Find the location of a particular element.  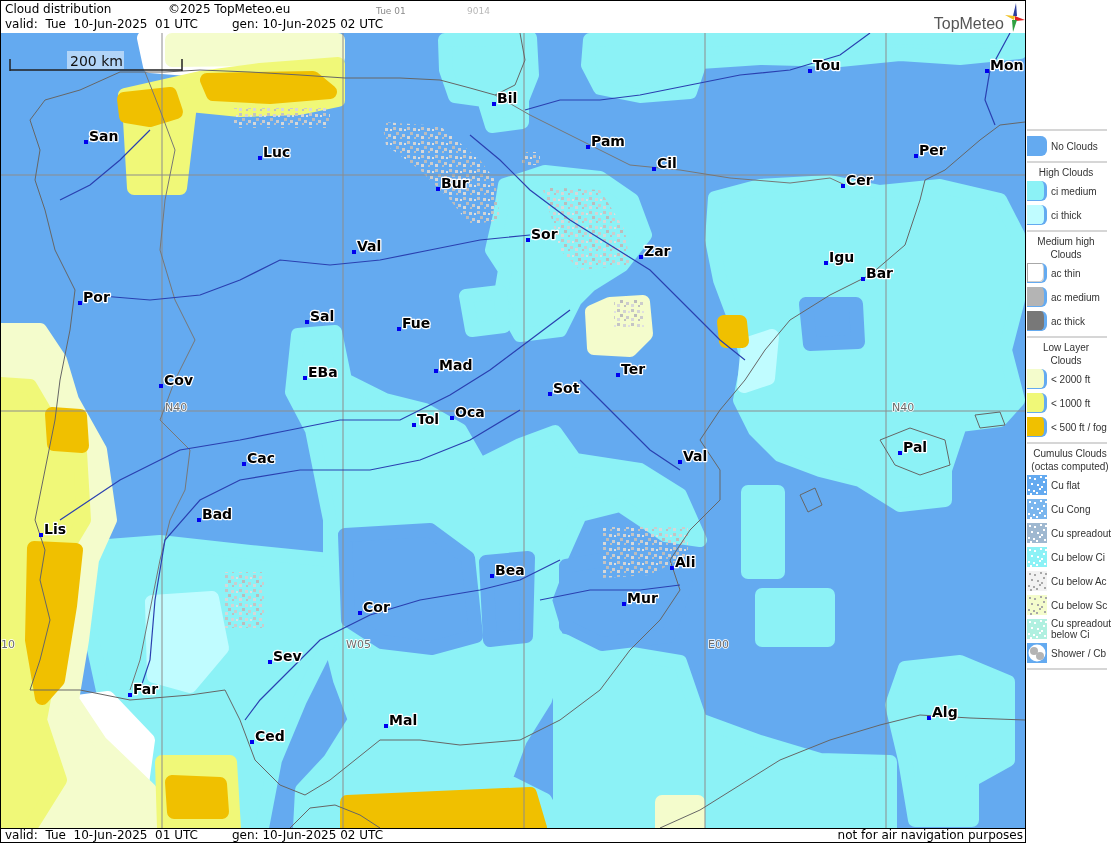

code-label: 9014 is located at coordinates (478, 11).